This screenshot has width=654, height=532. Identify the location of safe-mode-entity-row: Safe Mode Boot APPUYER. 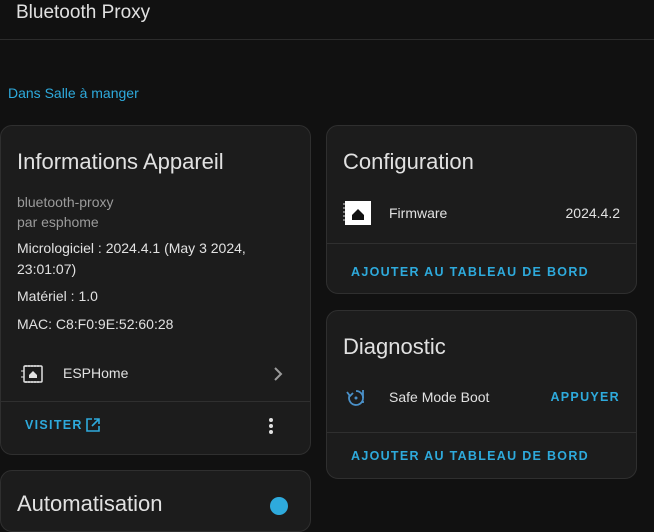
(481, 397).